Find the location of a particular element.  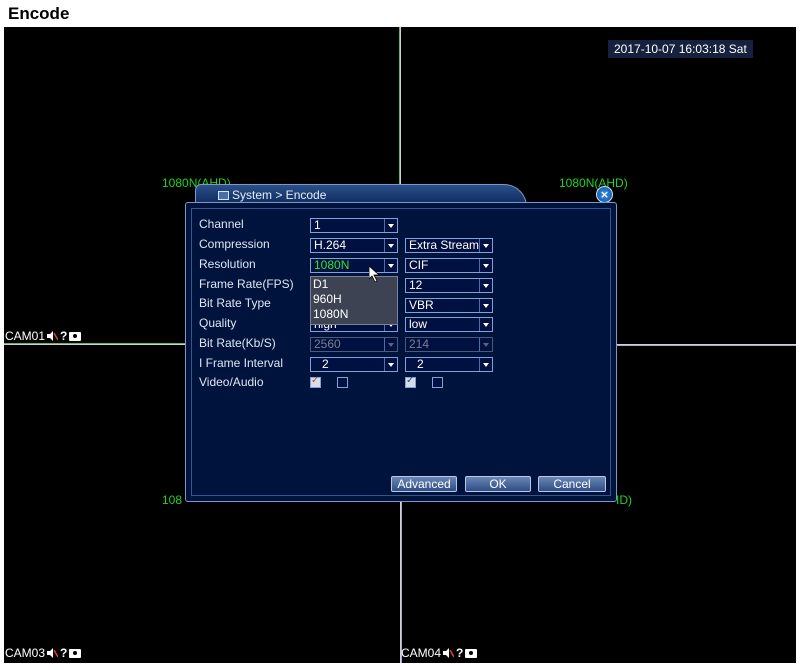

resolution-label-cam4: ID) is located at coordinates (624, 500).